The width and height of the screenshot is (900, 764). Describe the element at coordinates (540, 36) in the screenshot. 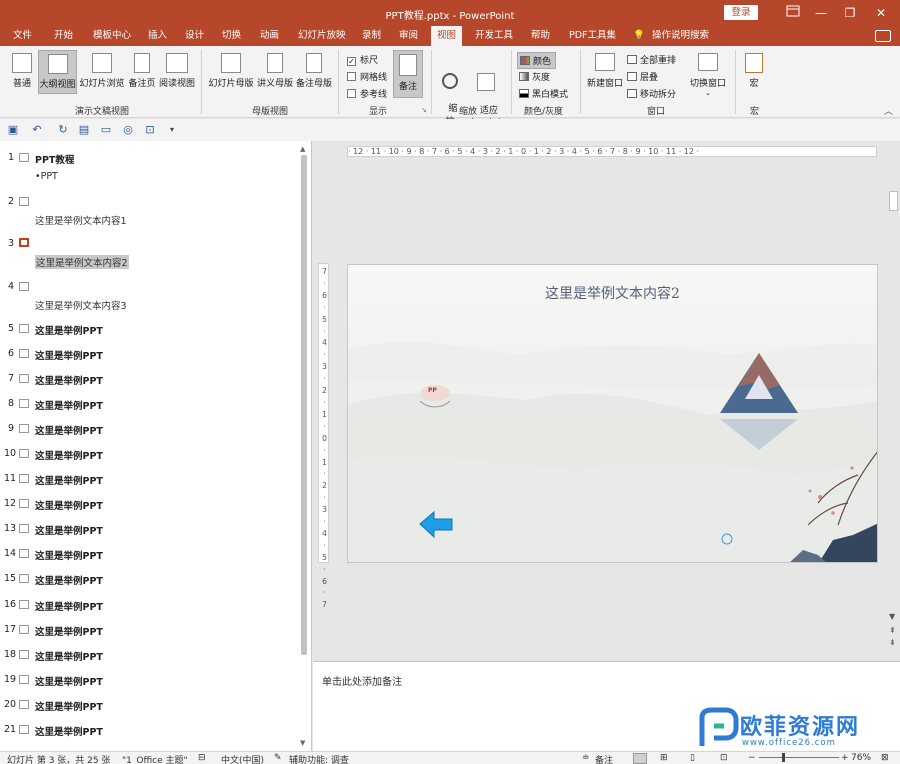

I see `tab-help: 帮助` at that location.